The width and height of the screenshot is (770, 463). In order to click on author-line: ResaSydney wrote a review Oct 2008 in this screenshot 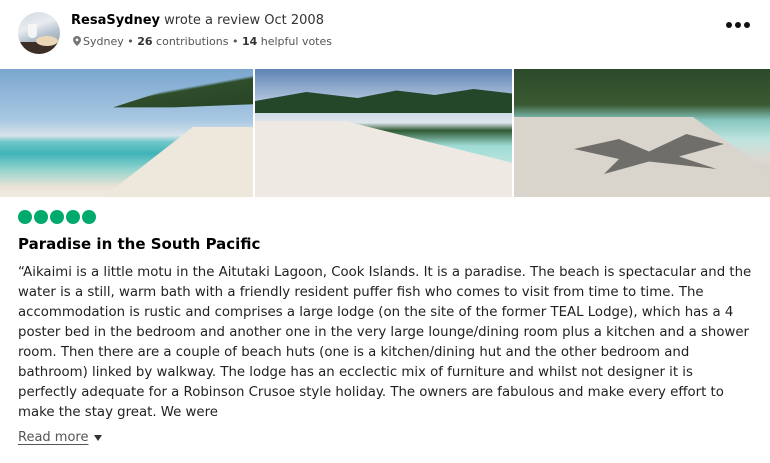, I will do `click(197, 21)`.